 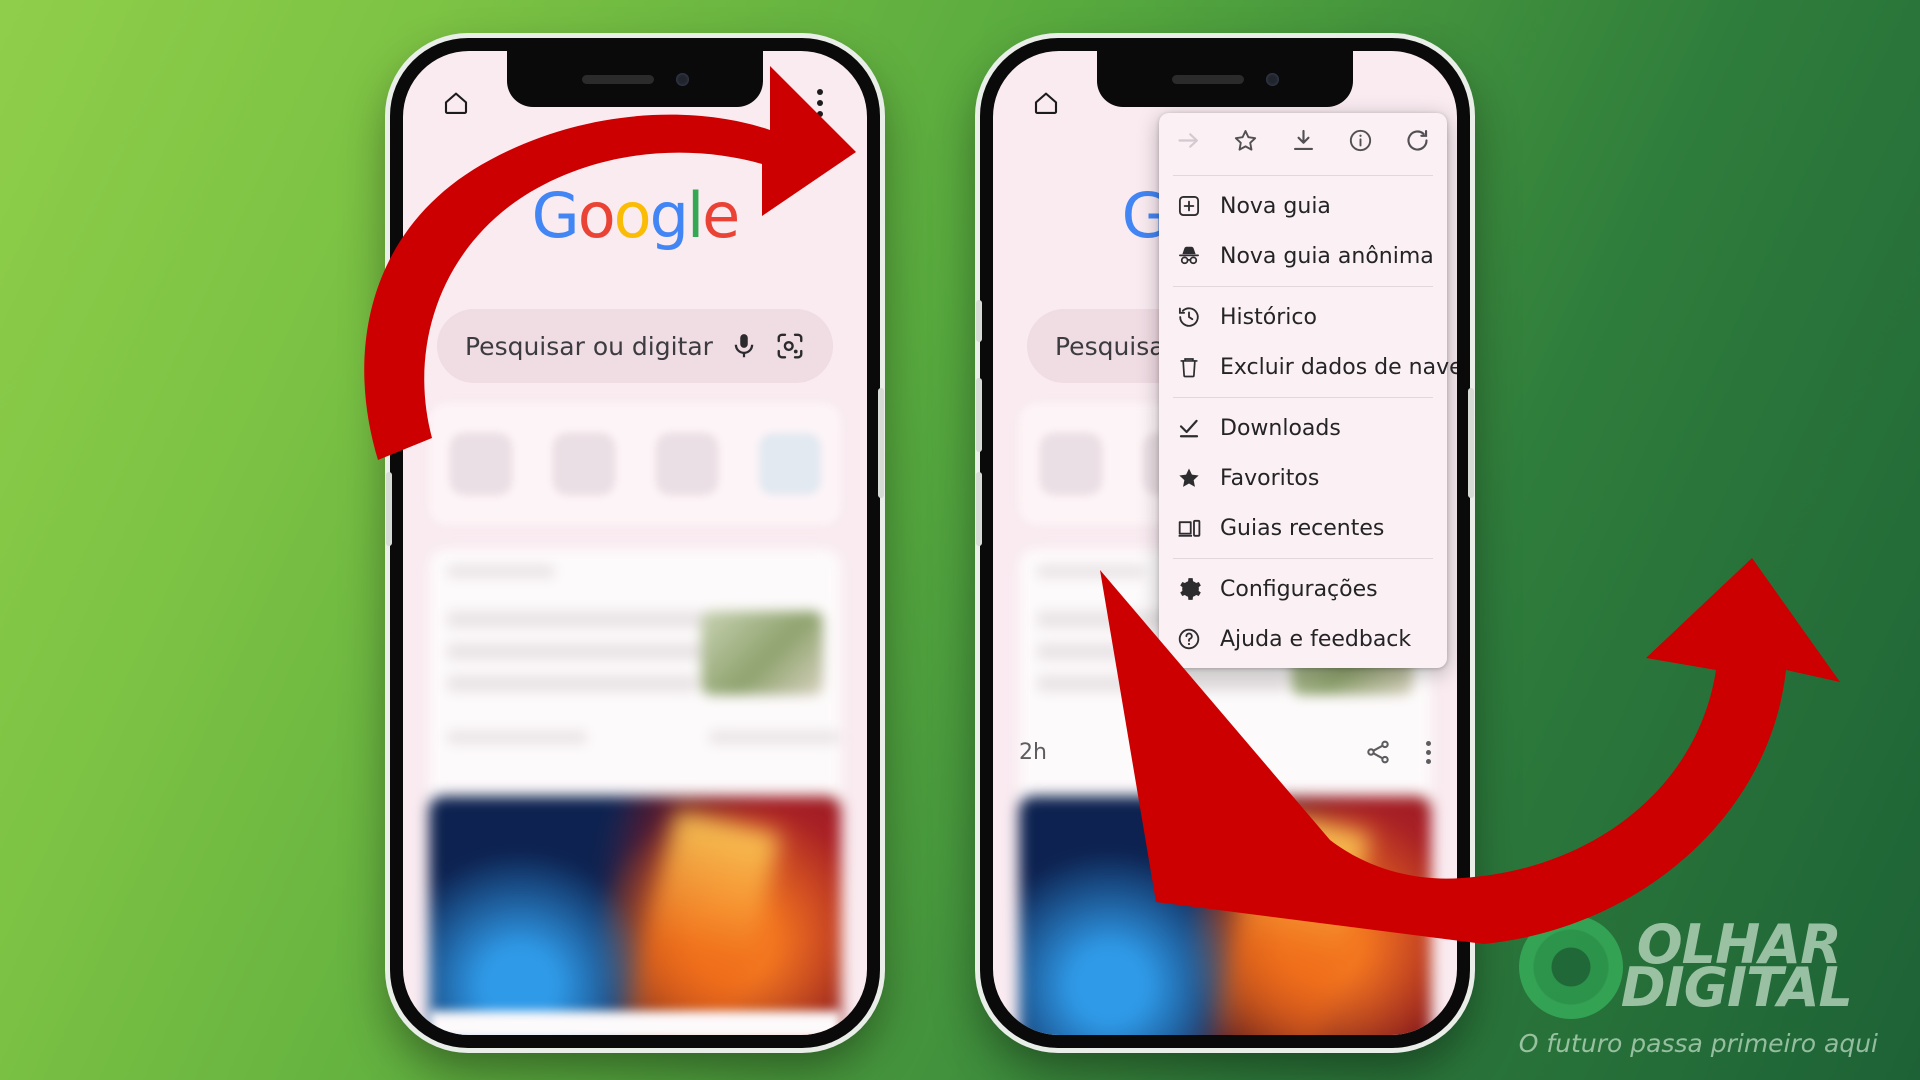 I want to click on google-logo: Google, so click(x=635, y=215).